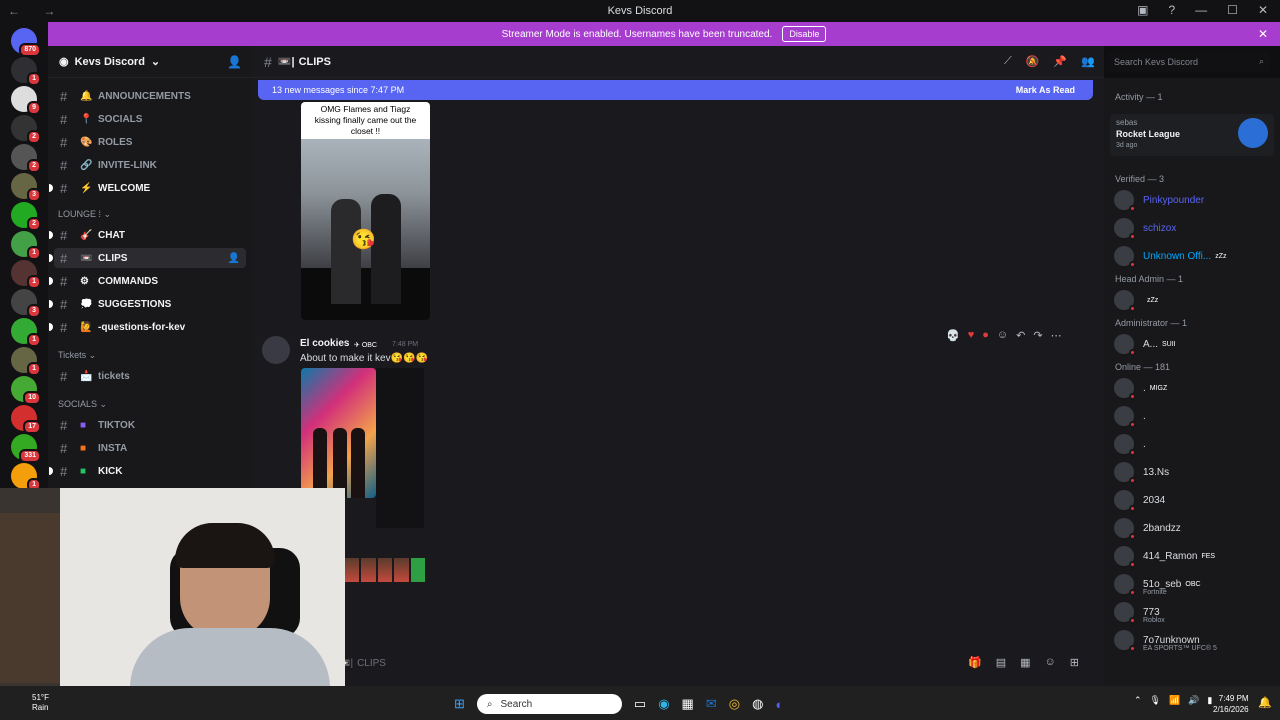  Describe the element at coordinates (1088, 61) in the screenshot. I see `member-list-icon: 👥` at that location.